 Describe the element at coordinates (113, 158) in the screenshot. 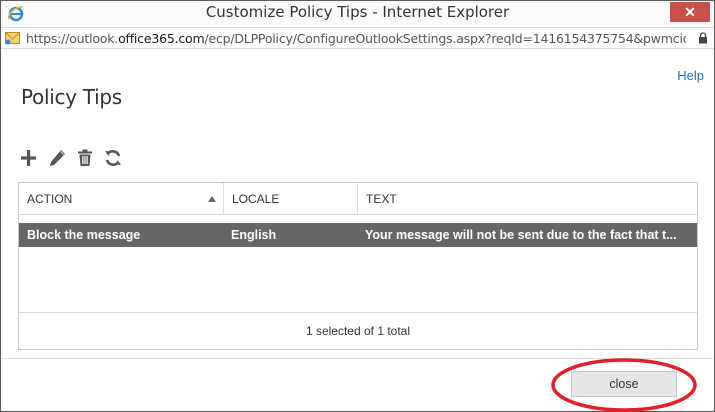

I see `refresh-icon` at that location.